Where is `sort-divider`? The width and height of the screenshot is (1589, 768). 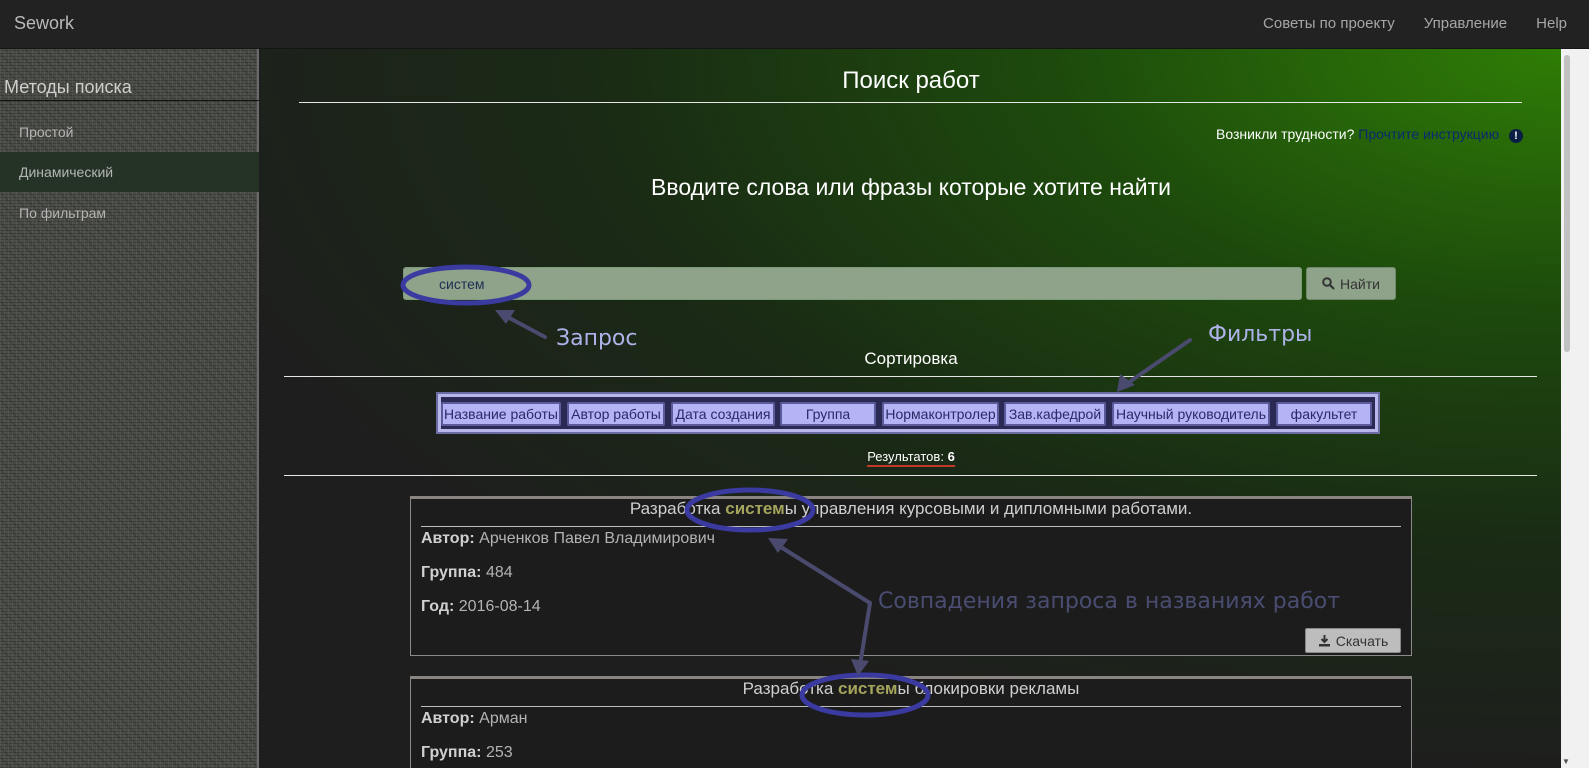
sort-divider is located at coordinates (910, 376).